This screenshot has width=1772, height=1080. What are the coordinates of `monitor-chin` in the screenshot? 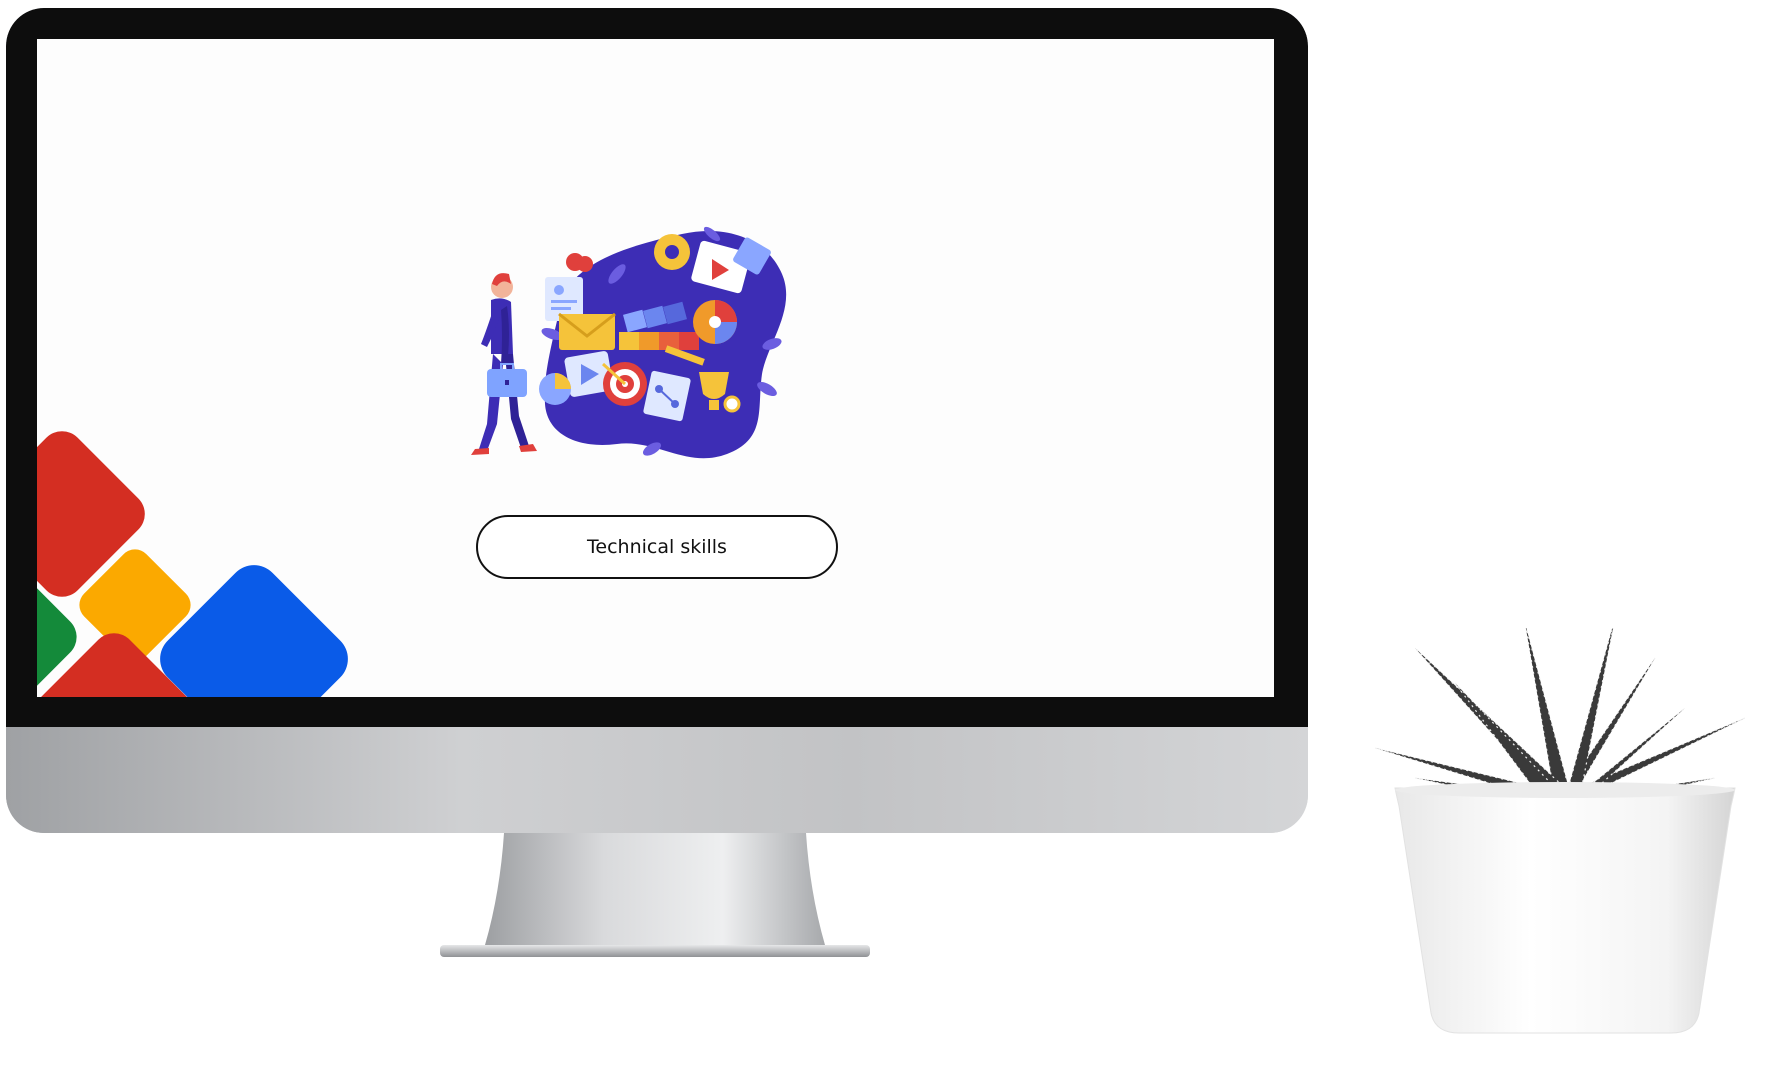 It's located at (657, 780).